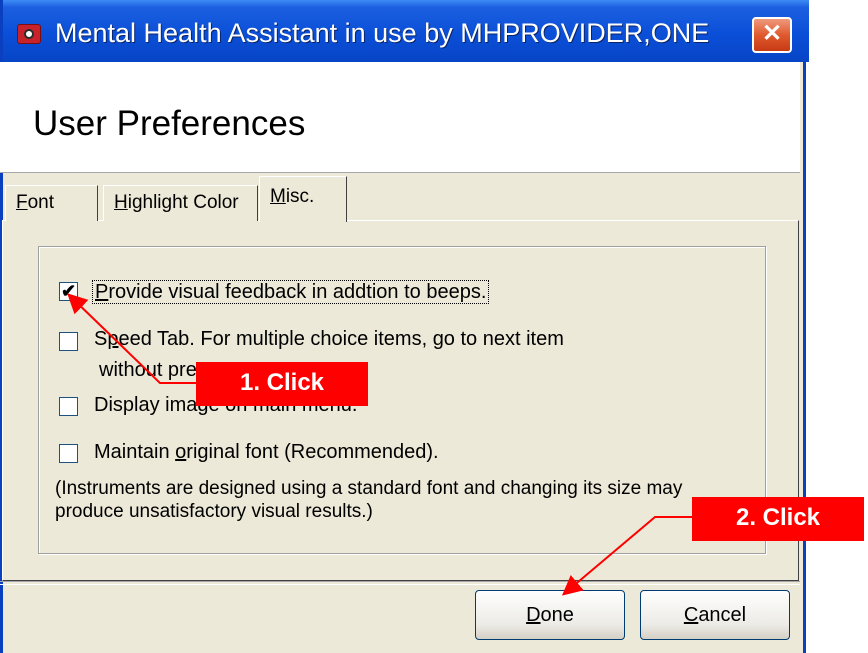  Describe the element at coordinates (778, 519) in the screenshot. I see `callout-step-2: 2. Click` at that location.